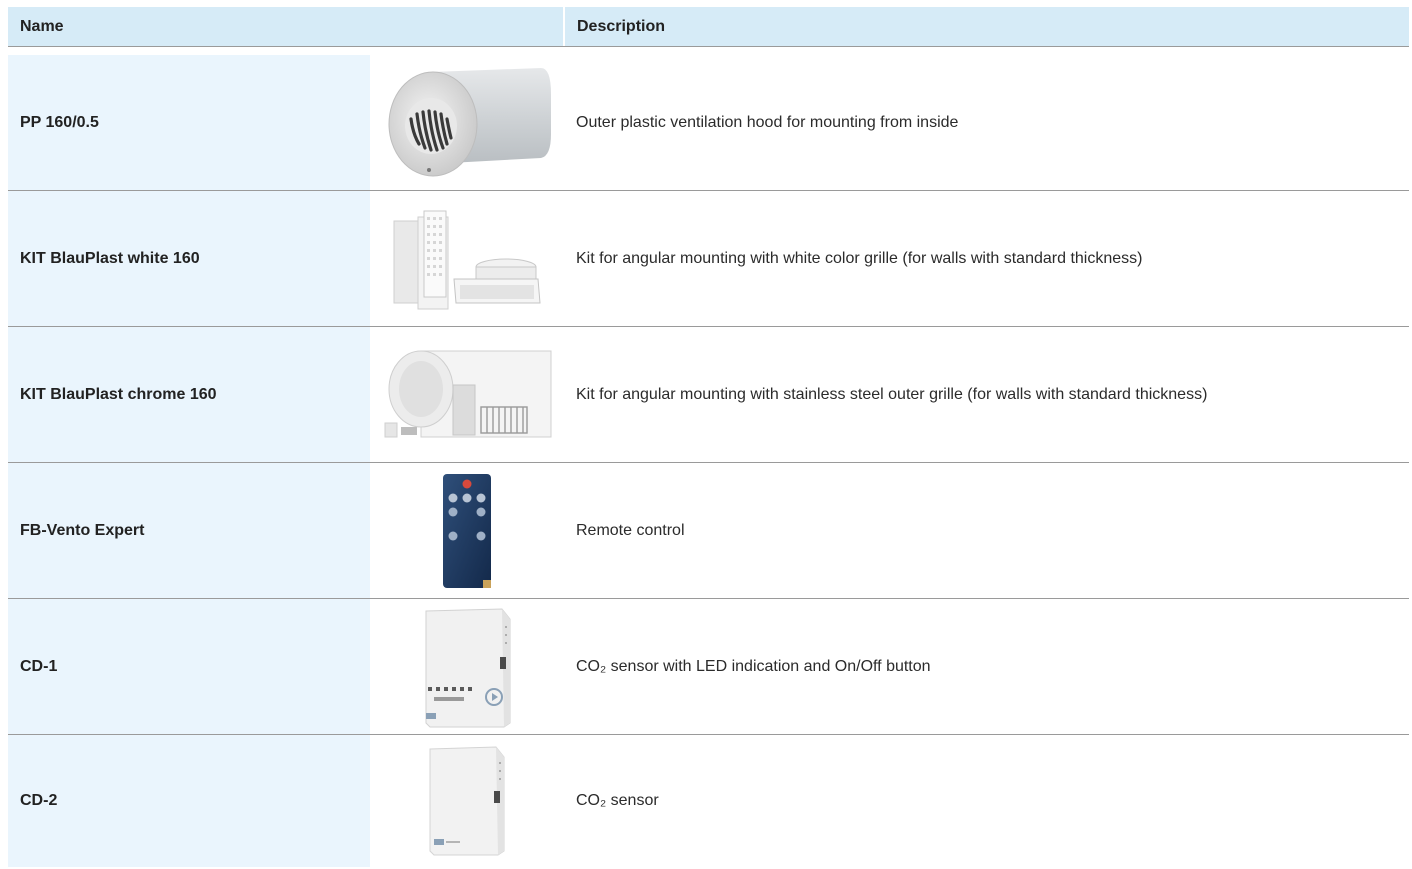 The image size is (1412, 869). I want to click on table-header: Name Description, so click(708, 27).